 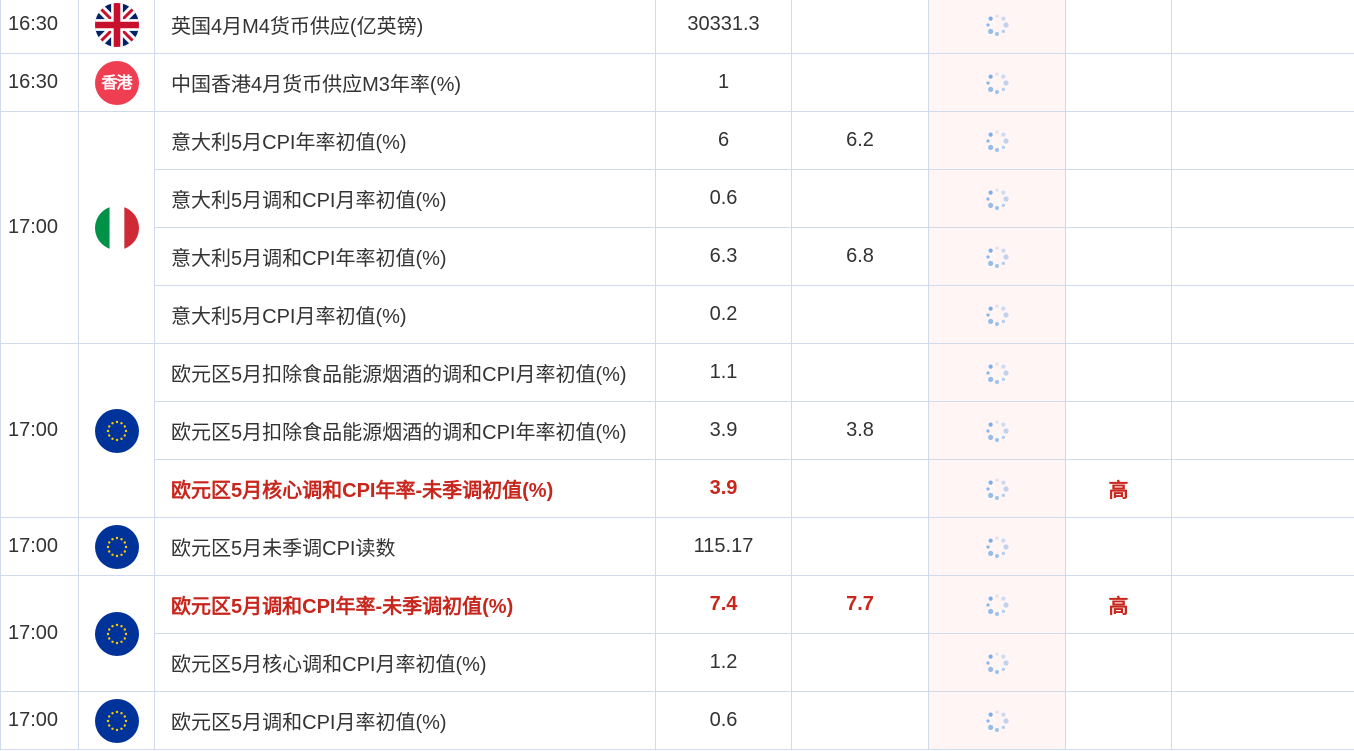 I want to click on table-row: 欧元区5月扣除食品能源烟酒的调和CPI年率初值(%) 3.9 3.8, so click(x=677, y=430).